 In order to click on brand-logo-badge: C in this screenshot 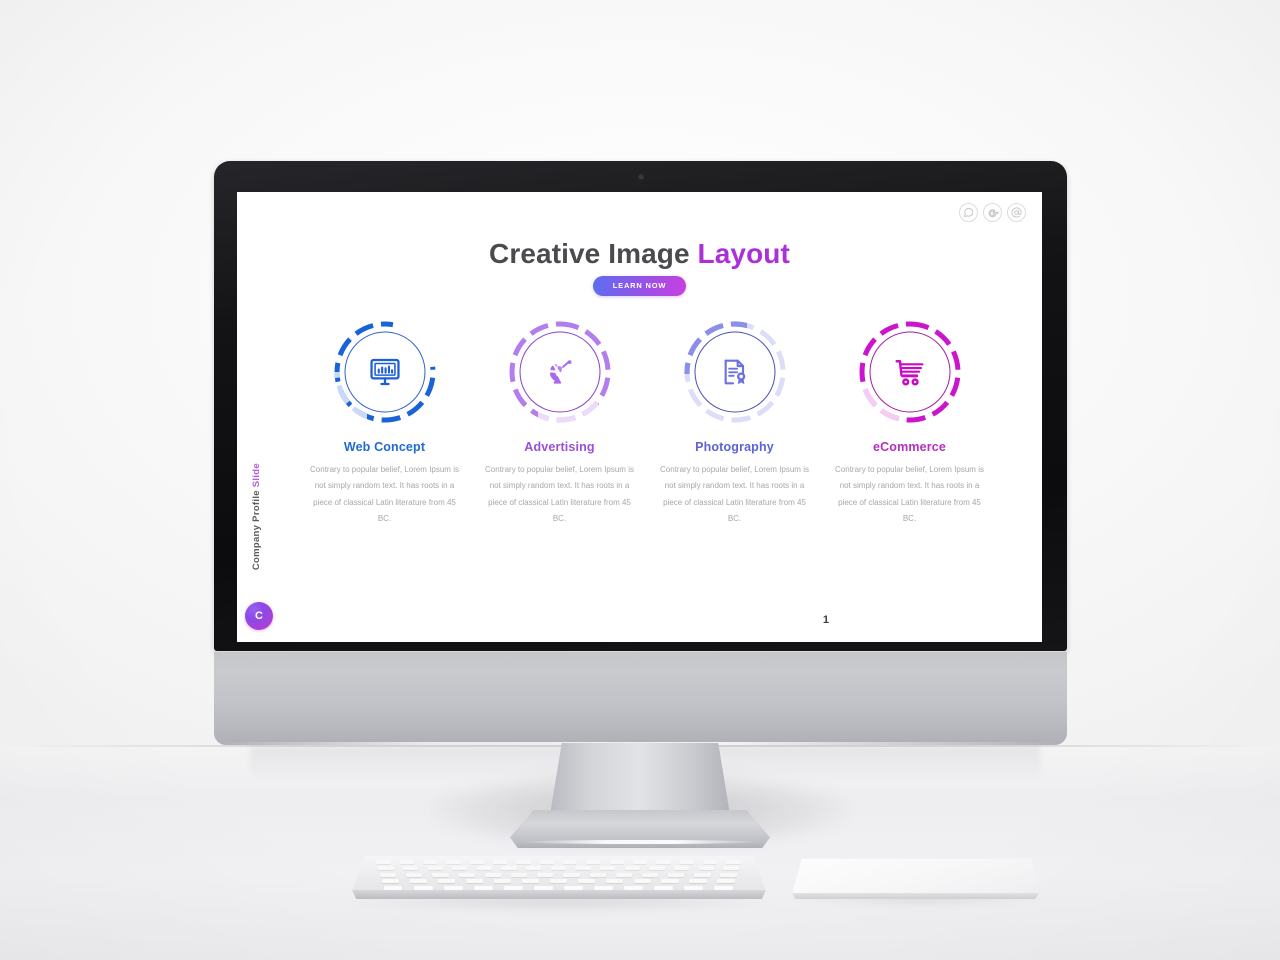, I will do `click(259, 616)`.